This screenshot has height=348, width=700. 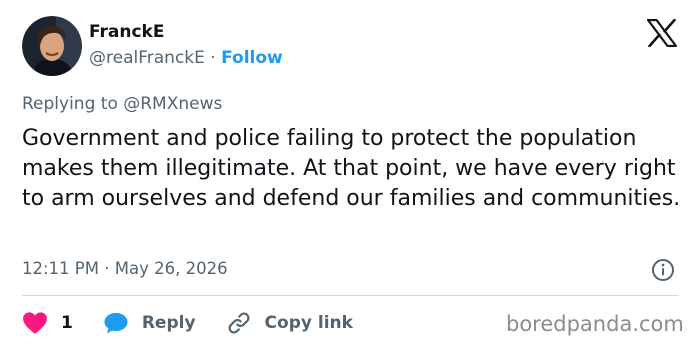 I want to click on watermark: boredpanda.com, so click(x=595, y=324).